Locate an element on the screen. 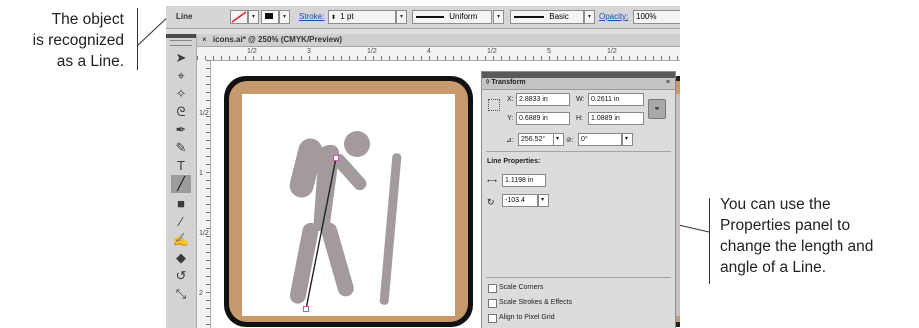 The height and width of the screenshot is (328, 919). callout-right-line-2: Properties panel to is located at coordinates (785, 225).